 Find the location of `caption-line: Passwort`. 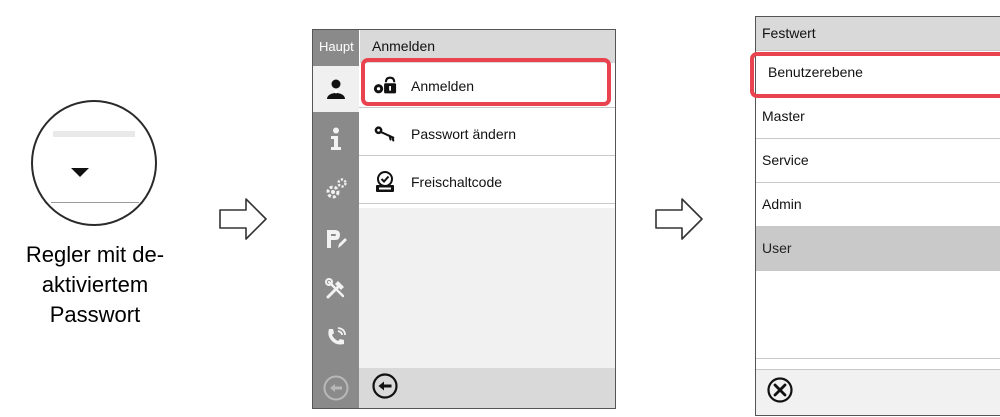

caption-line: Passwort is located at coordinates (95, 314).